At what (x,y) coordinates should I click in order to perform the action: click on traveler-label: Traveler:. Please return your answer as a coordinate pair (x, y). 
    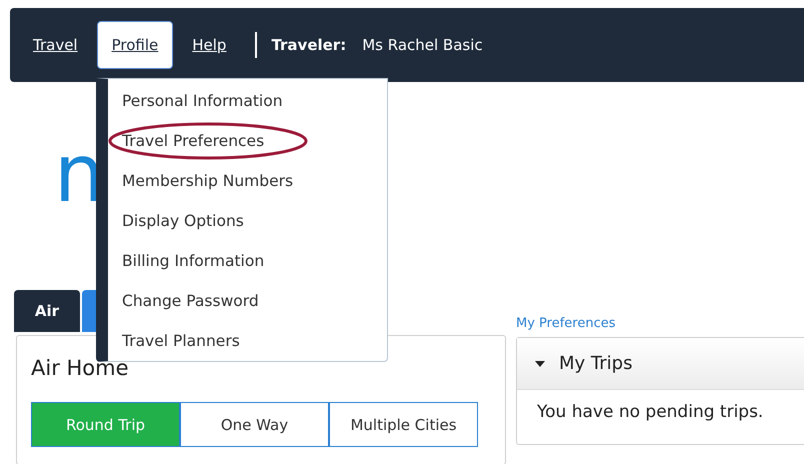
    Looking at the image, I should click on (308, 45).